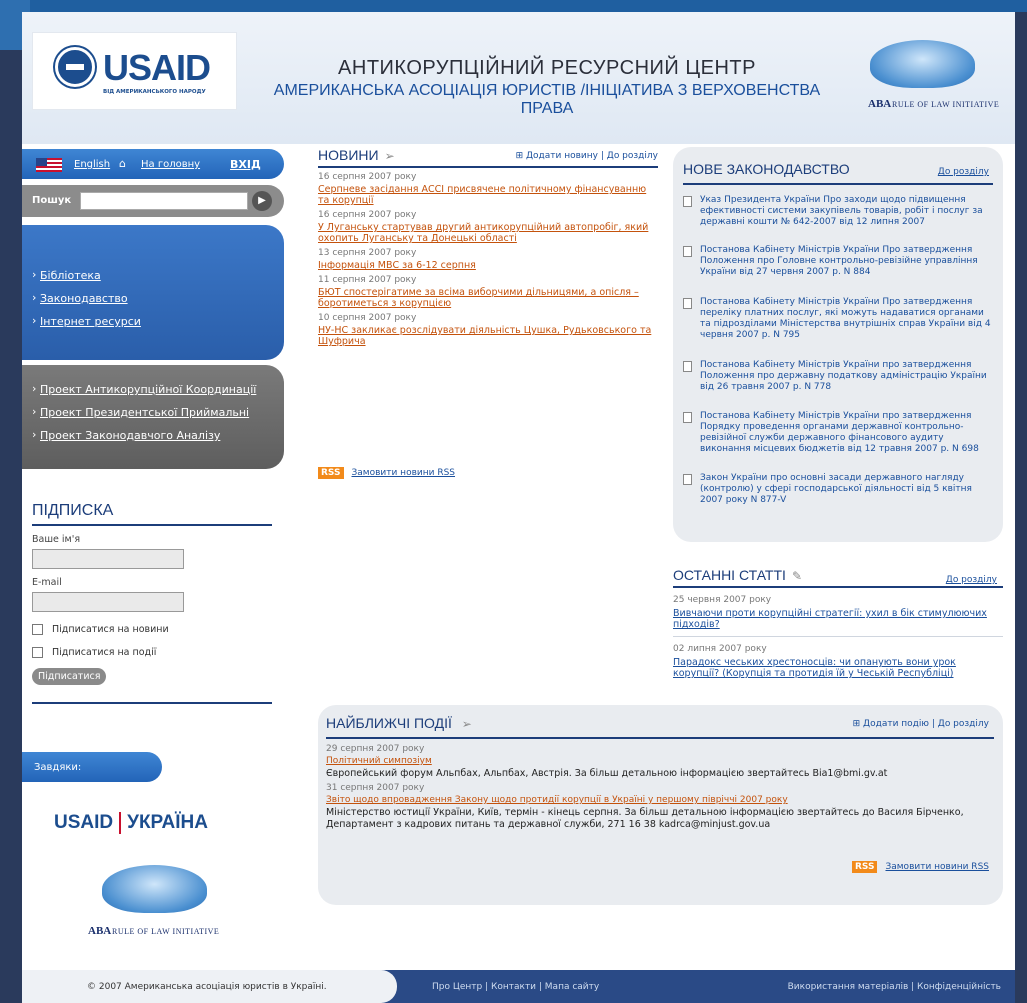 The height and width of the screenshot is (1003, 1027). I want to click on footer-links: Про Центр | Контакти | Мапа сайту, so click(515, 987).